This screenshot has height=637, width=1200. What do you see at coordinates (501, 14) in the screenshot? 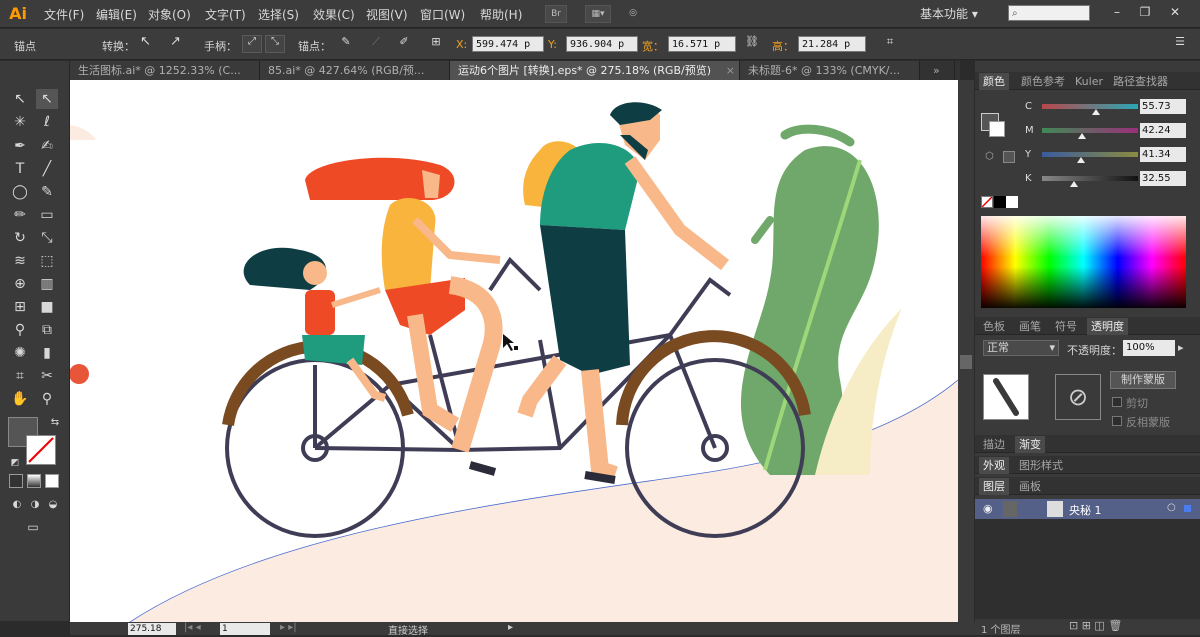
I see `menu-help: 帮助(H)` at bounding box center [501, 14].